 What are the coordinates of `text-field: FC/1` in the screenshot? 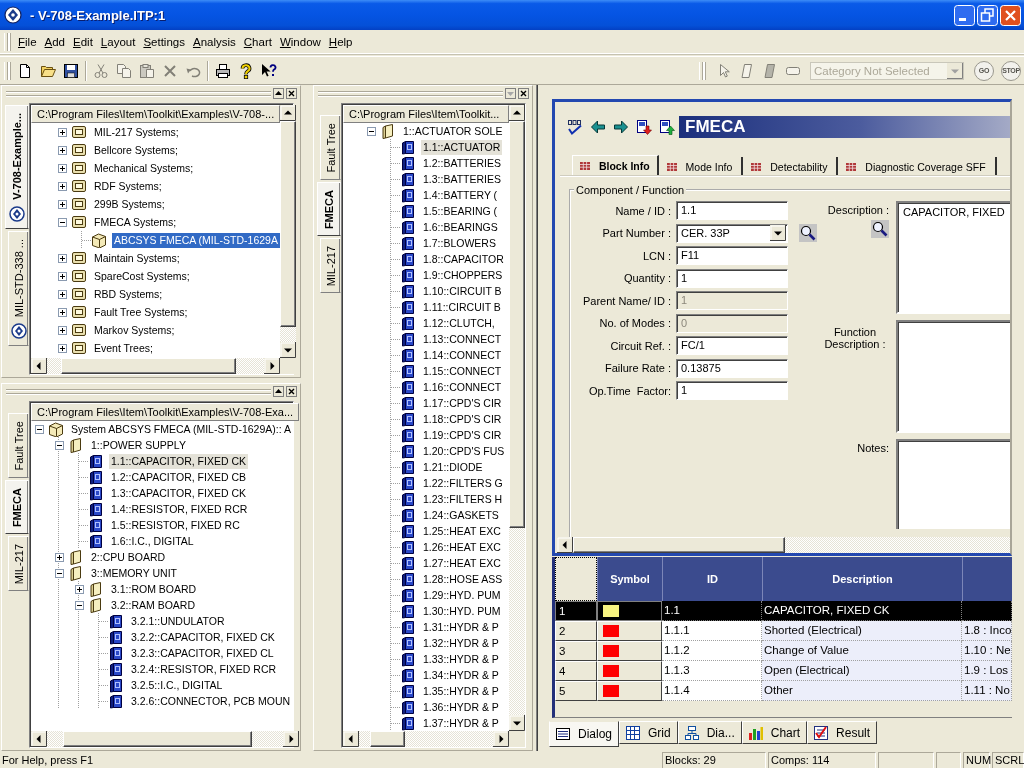 It's located at (732, 345).